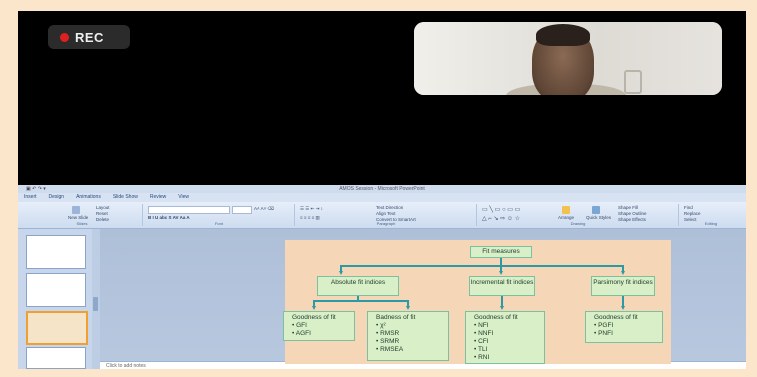  Describe the element at coordinates (323, 334) in the screenshot. I see `leaf-item: AGFI` at that location.